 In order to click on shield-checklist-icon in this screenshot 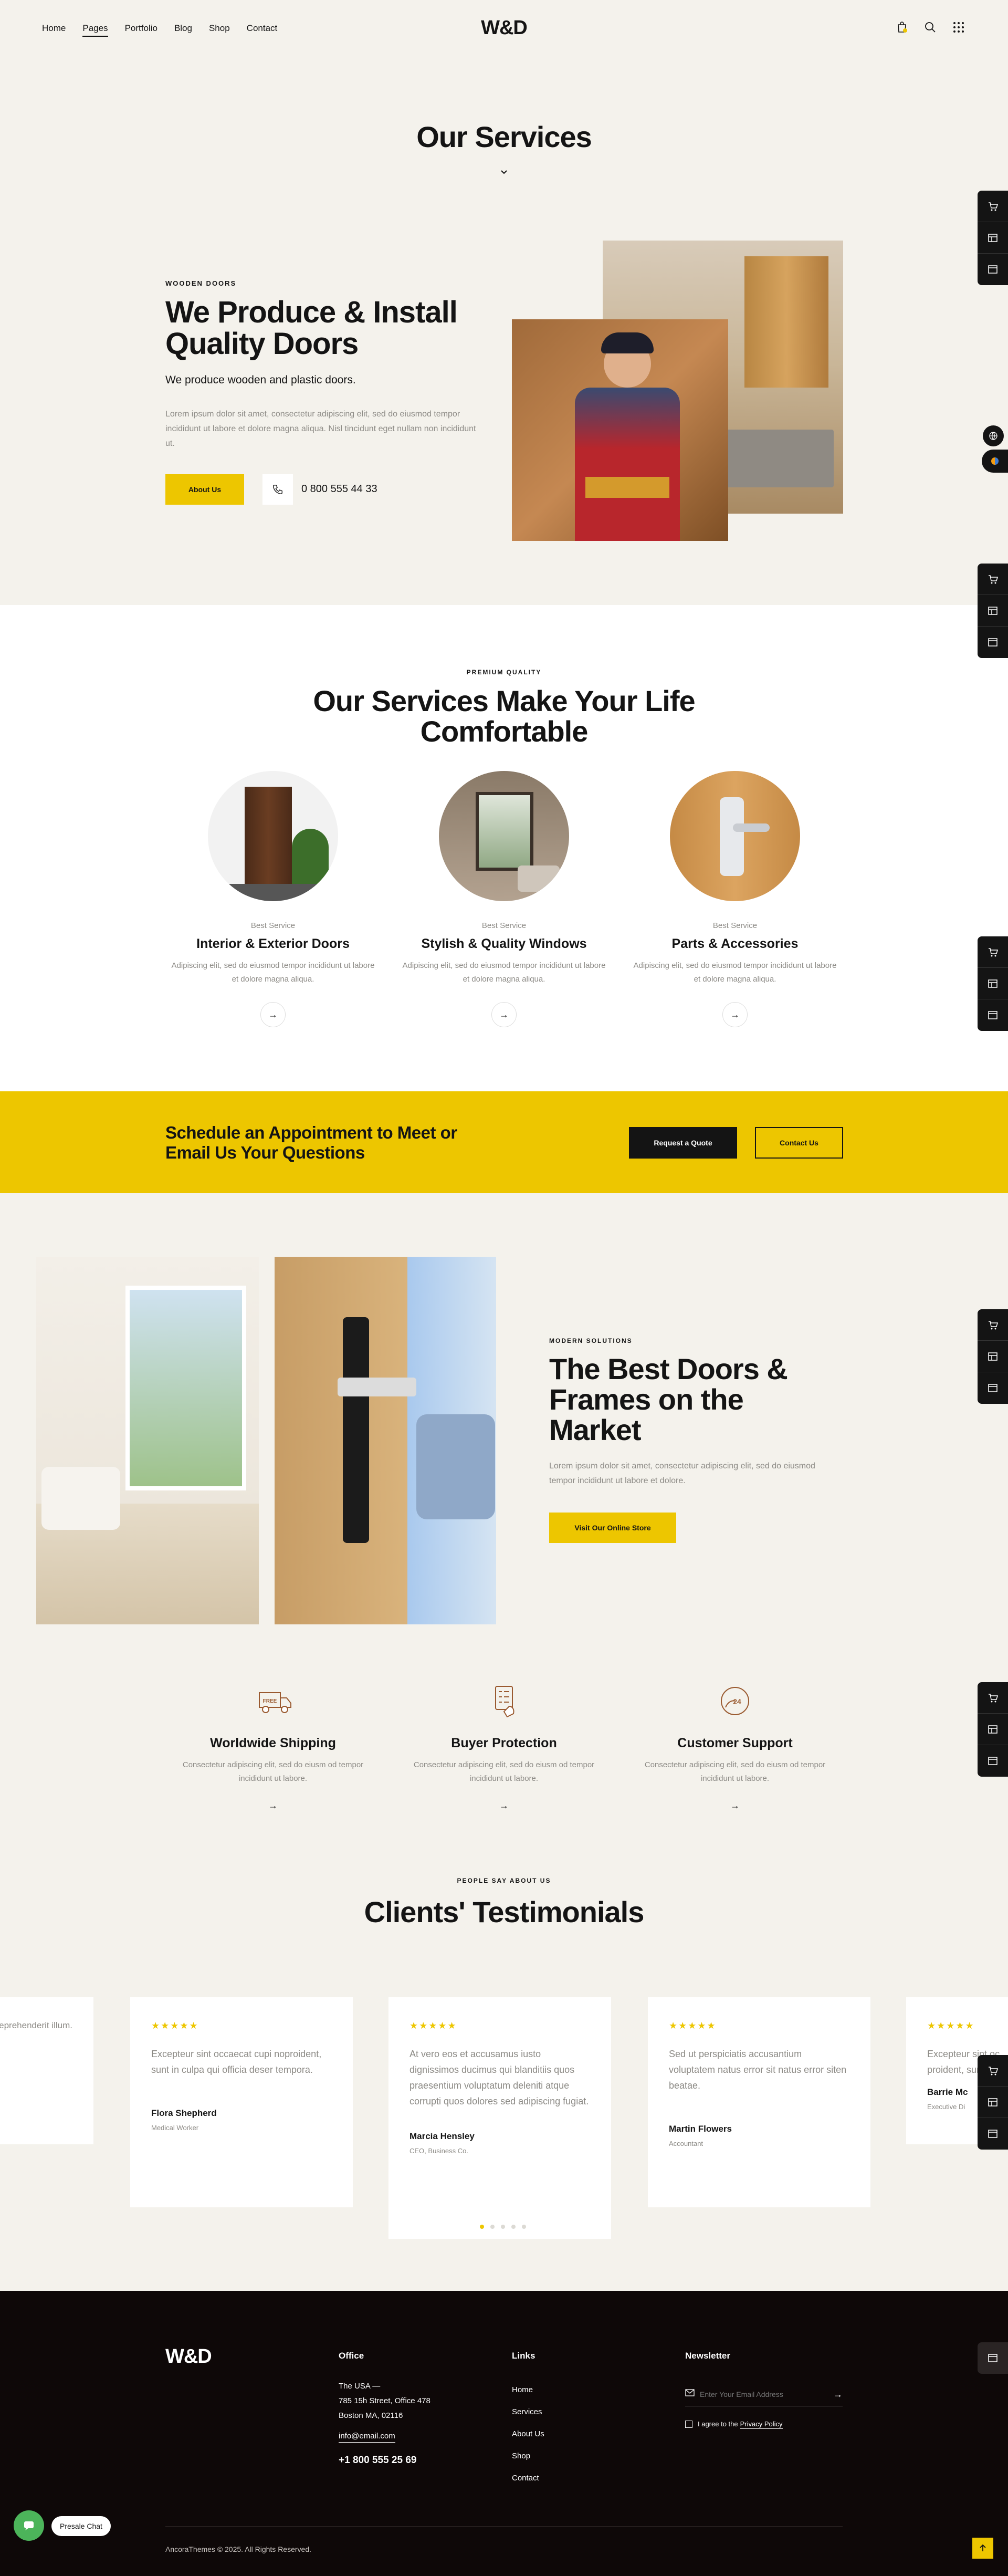, I will do `click(504, 1701)`.